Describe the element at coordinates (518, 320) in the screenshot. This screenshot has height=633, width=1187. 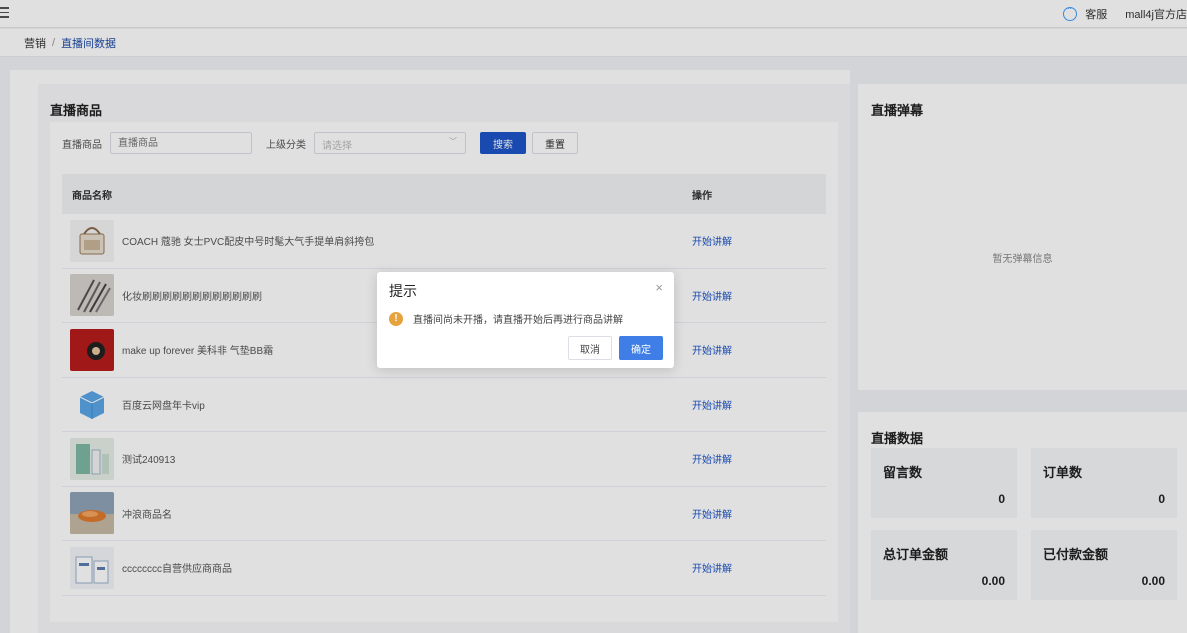
I see `dialog-message: 直播间尚未开播，请直播开始后再进行商品讲解` at that location.